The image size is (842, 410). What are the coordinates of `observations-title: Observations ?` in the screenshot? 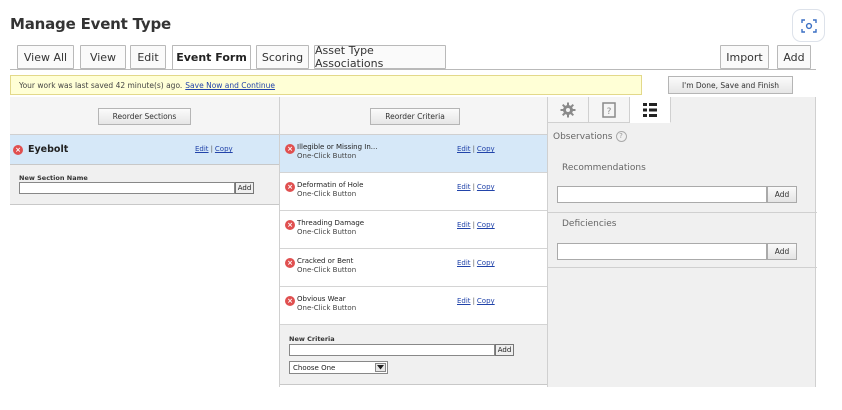 It's located at (590, 136).